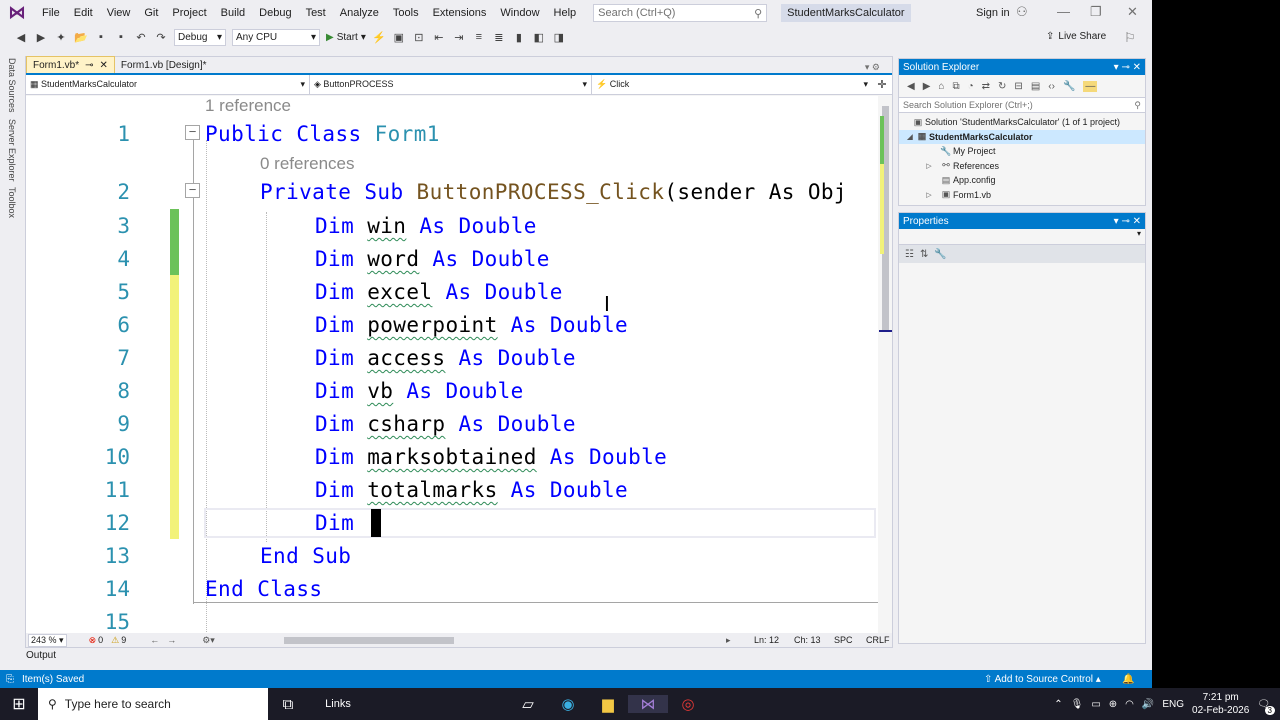  Describe the element at coordinates (307, 164) in the screenshot. I see `codelens-sub-references: 0 references` at that location.